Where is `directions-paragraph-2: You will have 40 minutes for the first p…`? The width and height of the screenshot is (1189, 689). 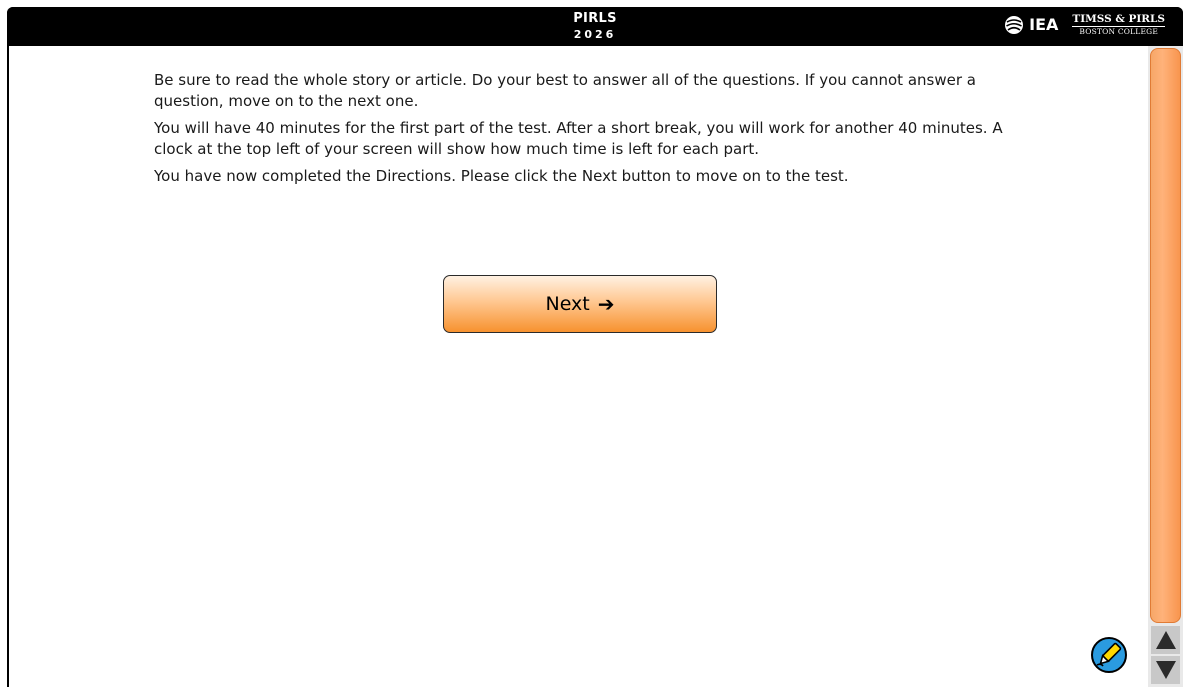 directions-paragraph-2: You will have 40 minutes for the first p… is located at coordinates (578, 138).